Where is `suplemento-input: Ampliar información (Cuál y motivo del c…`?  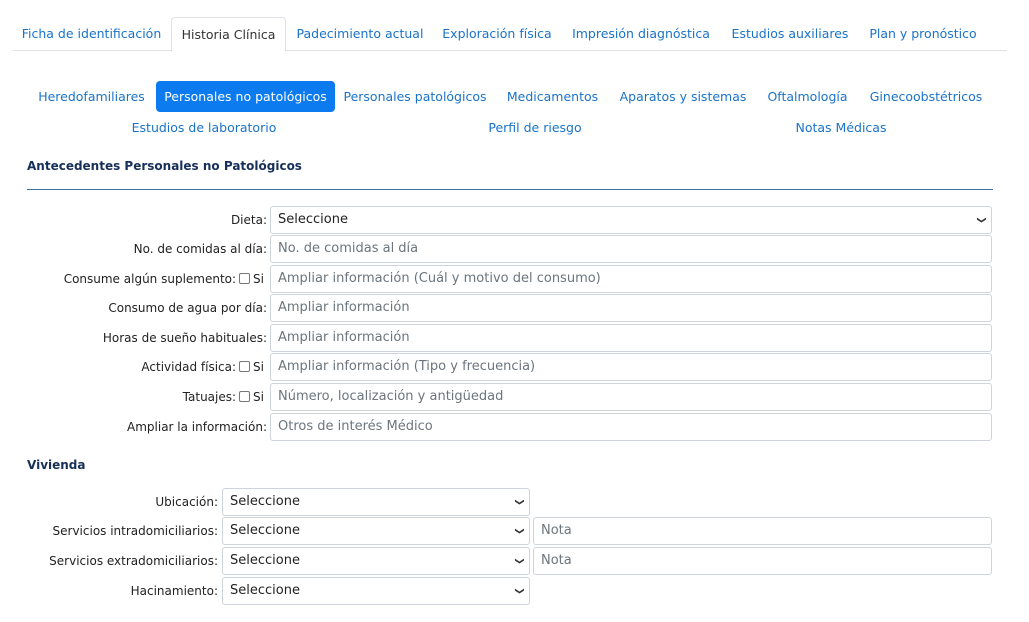
suplemento-input: Ampliar información (Cuál y motivo del c… is located at coordinates (631, 279).